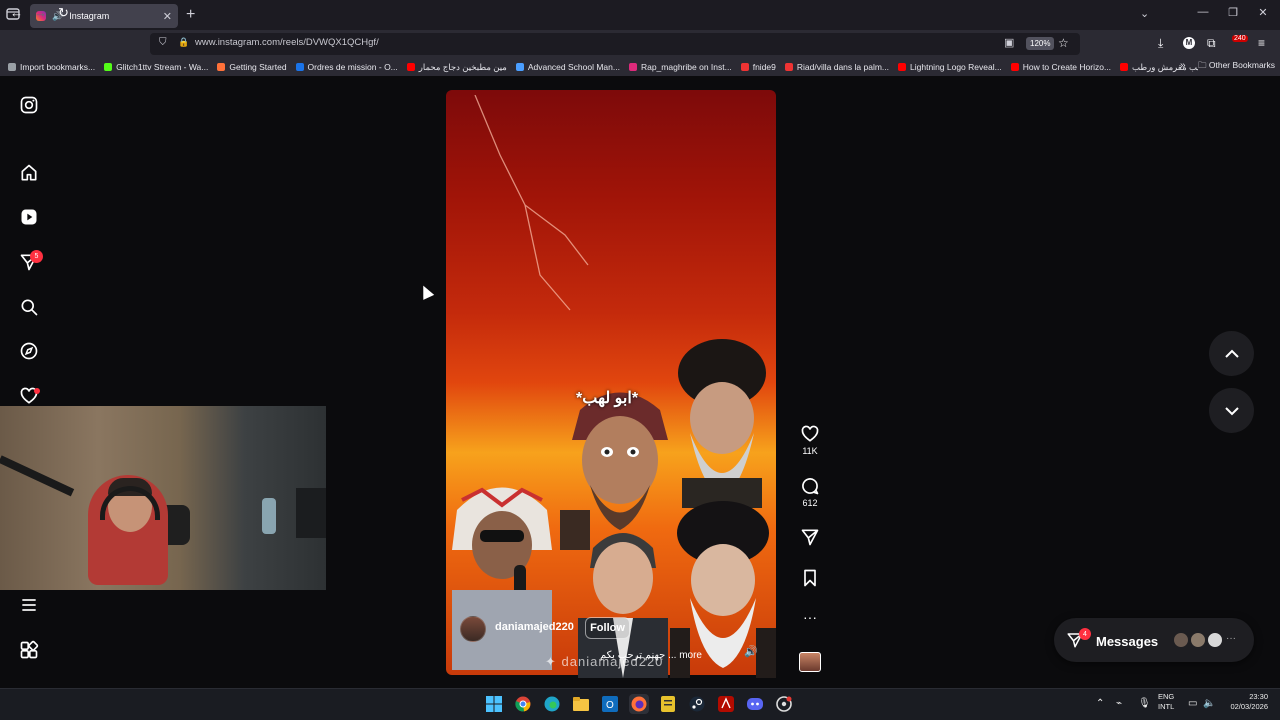  Describe the element at coordinates (534, 627) in the screenshot. I see `author-username: daniamajed220` at that location.